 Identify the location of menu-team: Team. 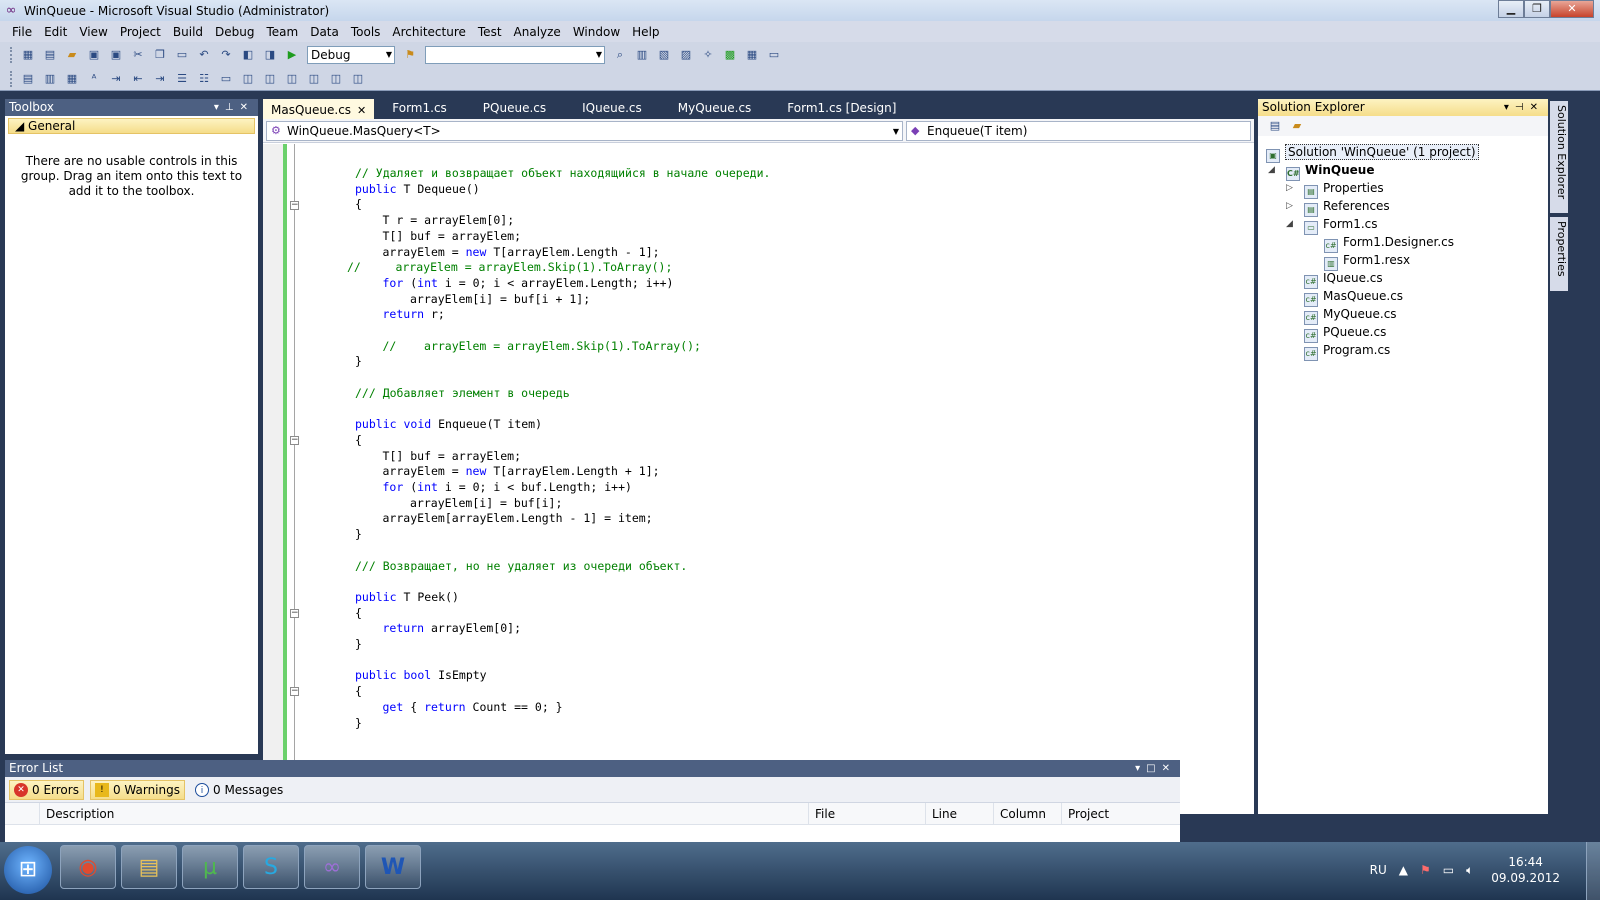
(282, 32).